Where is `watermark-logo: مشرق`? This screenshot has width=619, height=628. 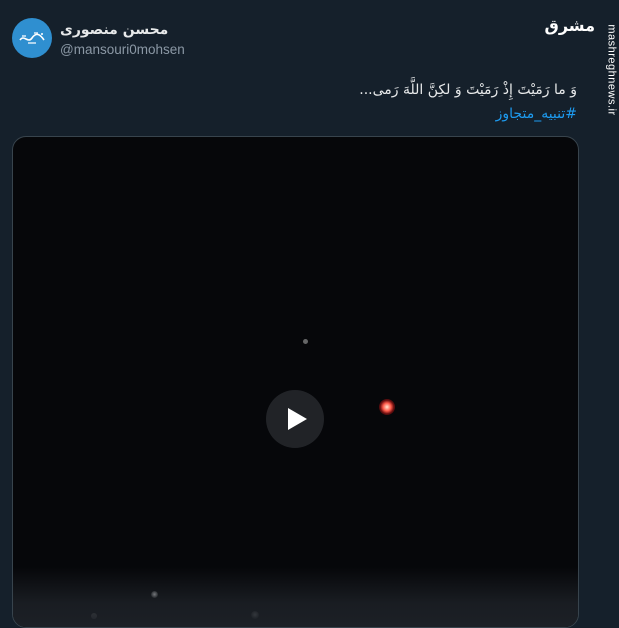
watermark-logo: مشرق is located at coordinates (569, 25).